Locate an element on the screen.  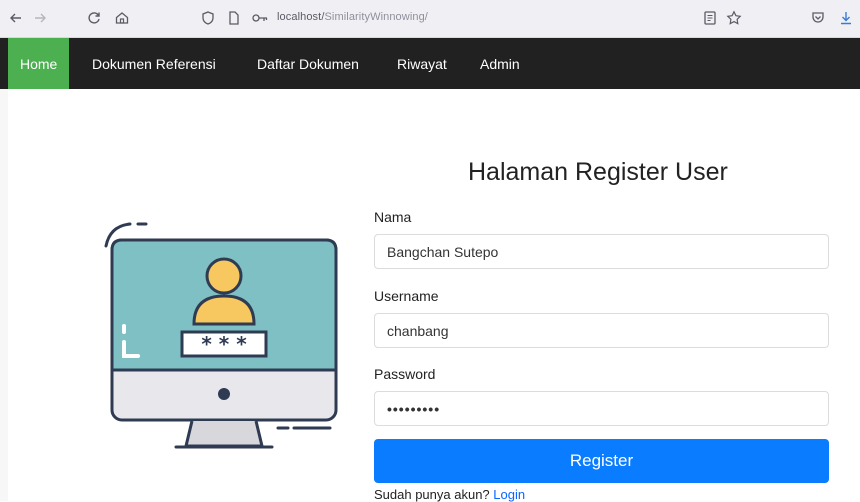
forward-icon is located at coordinates (40, 18).